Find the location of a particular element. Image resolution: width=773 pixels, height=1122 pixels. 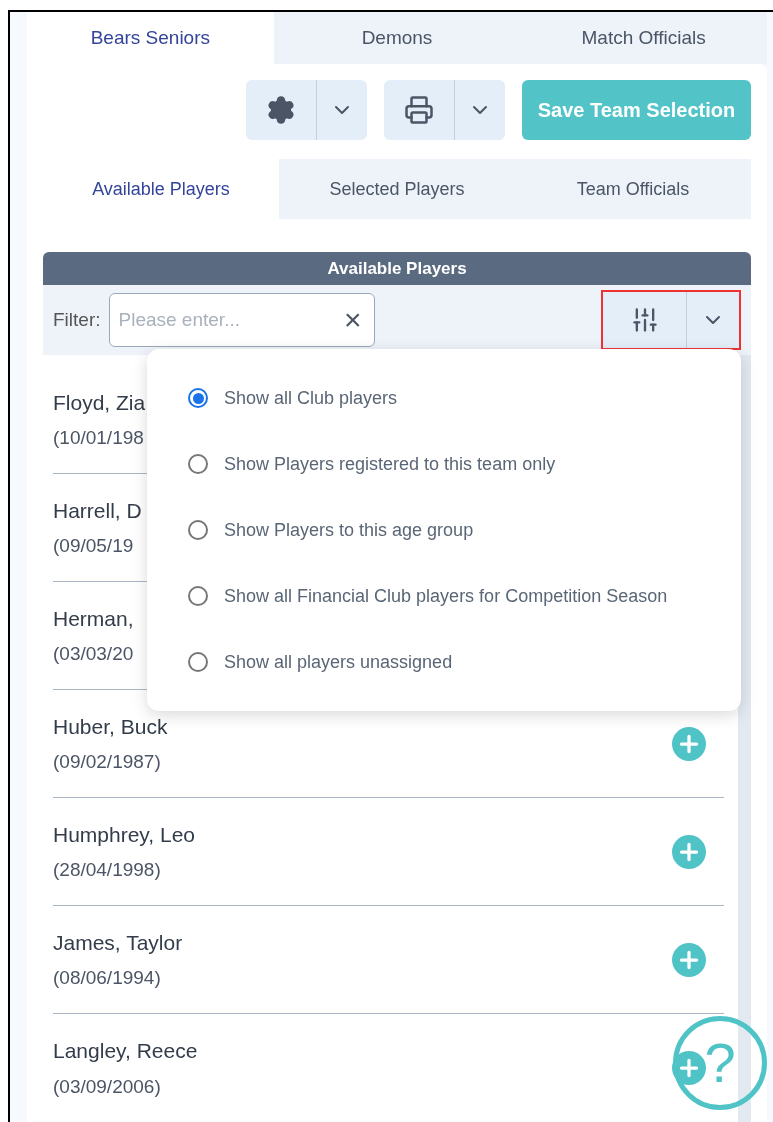

player-dob: (28/04/1998) is located at coordinates (107, 870).